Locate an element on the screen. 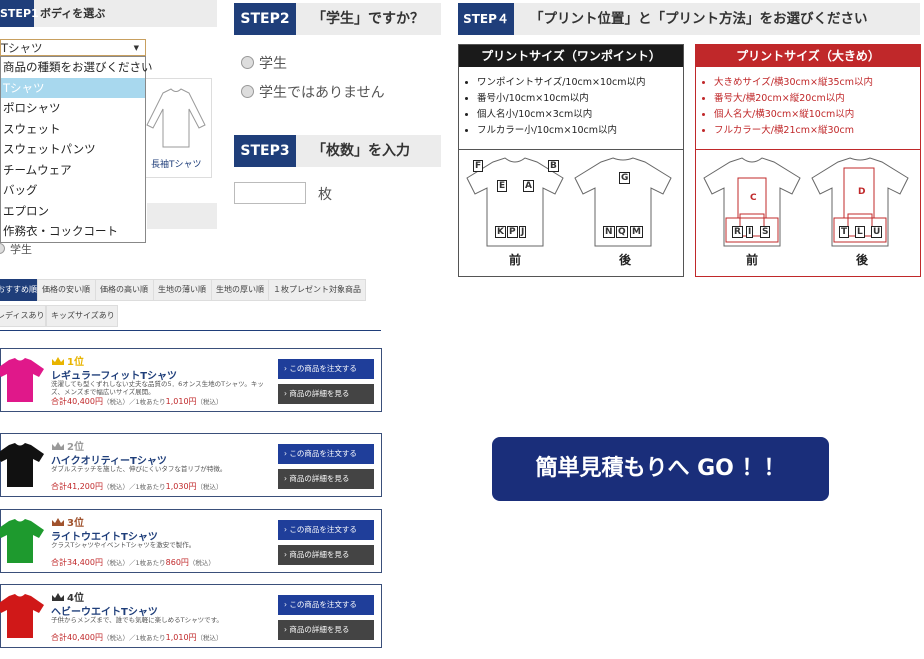 The image size is (924, 659). dropdown-option: ポロシャツ is located at coordinates (73, 108).